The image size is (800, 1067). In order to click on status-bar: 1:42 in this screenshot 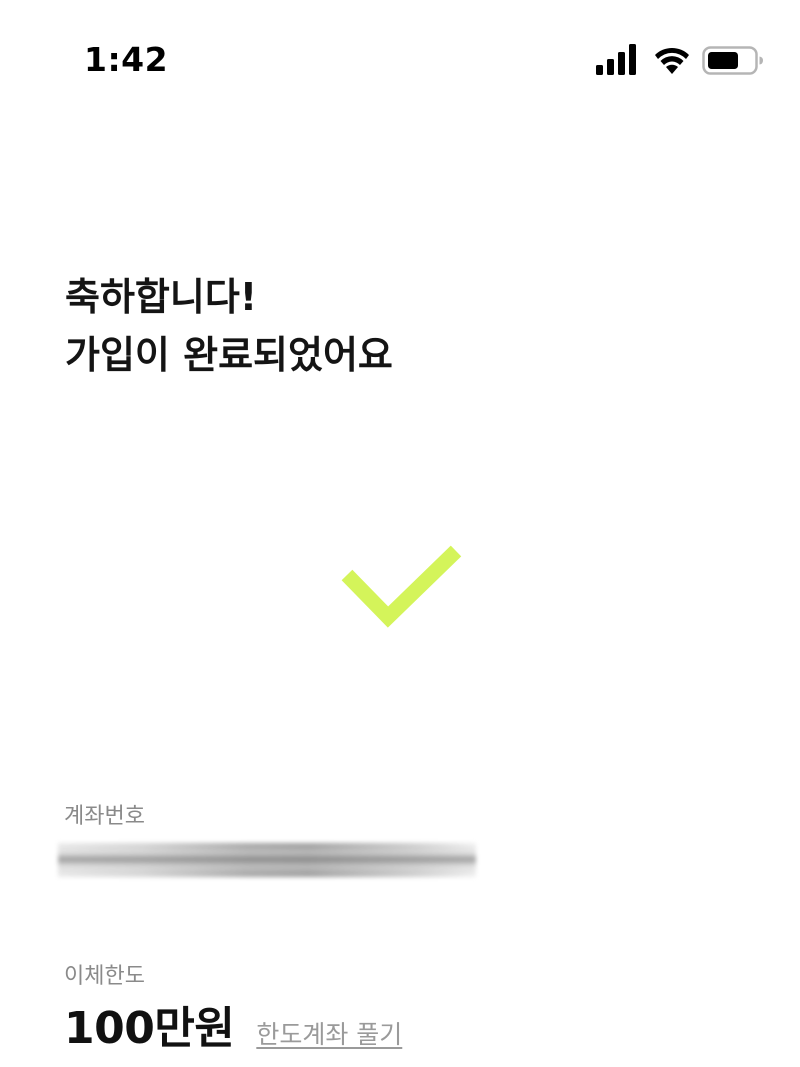, I will do `click(400, 55)`.